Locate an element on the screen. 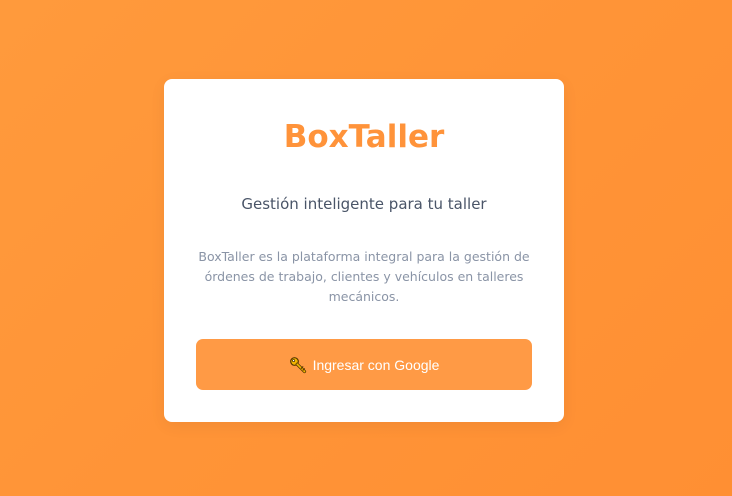 This screenshot has width=732, height=496. app-title: BoxTaller is located at coordinates (364, 137).